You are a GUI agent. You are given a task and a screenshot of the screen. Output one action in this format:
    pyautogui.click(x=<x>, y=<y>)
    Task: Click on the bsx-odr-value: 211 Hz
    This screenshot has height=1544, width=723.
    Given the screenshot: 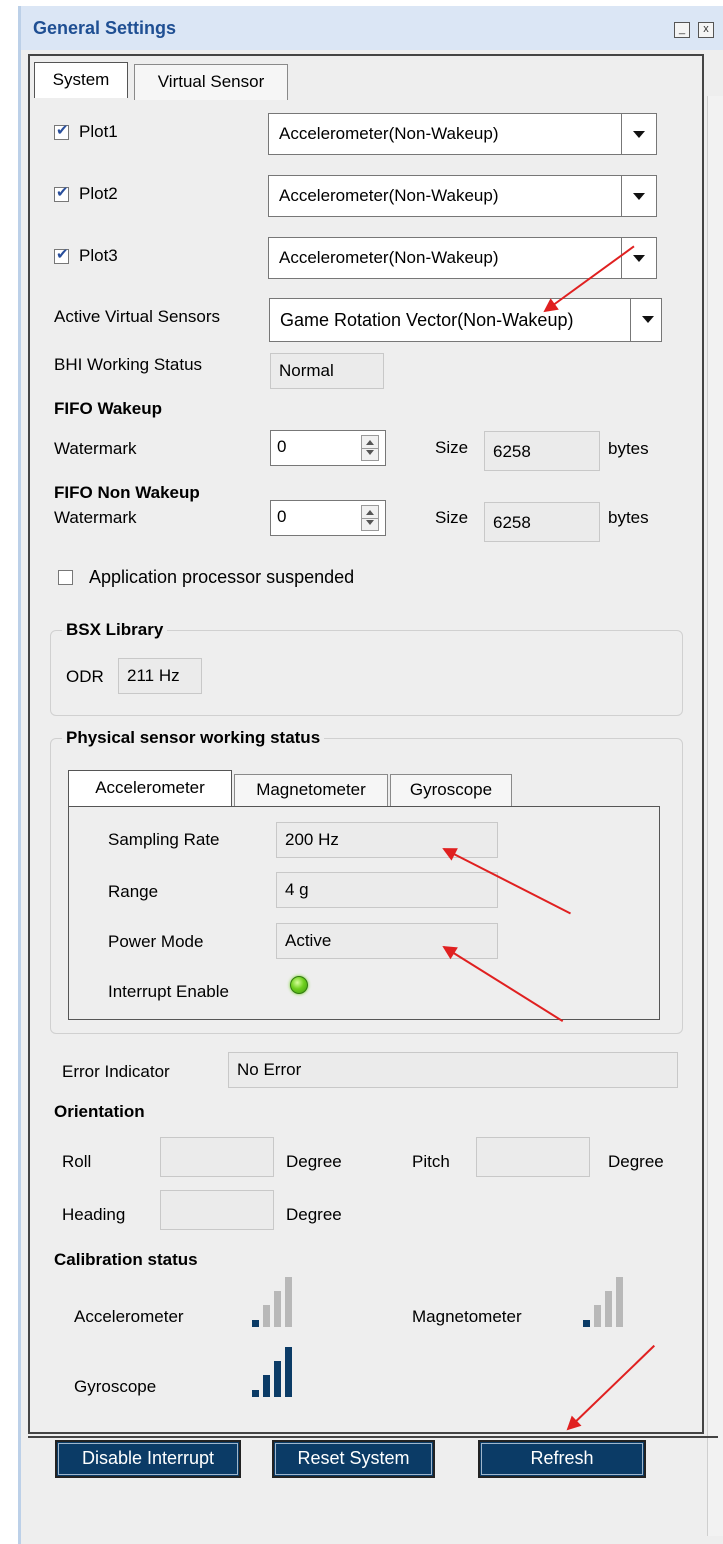 What is the action you would take?
    pyautogui.click(x=160, y=676)
    